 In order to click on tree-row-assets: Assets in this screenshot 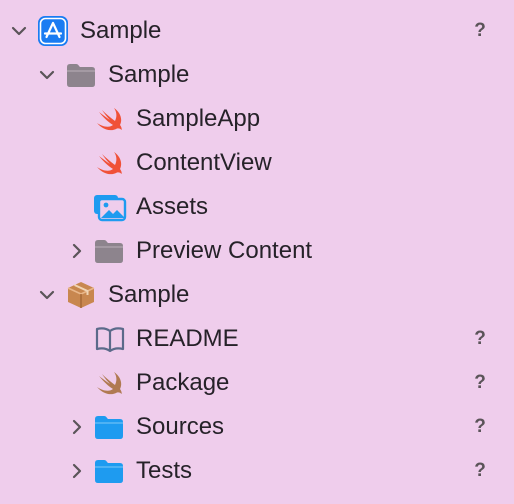, I will do `click(257, 207)`.